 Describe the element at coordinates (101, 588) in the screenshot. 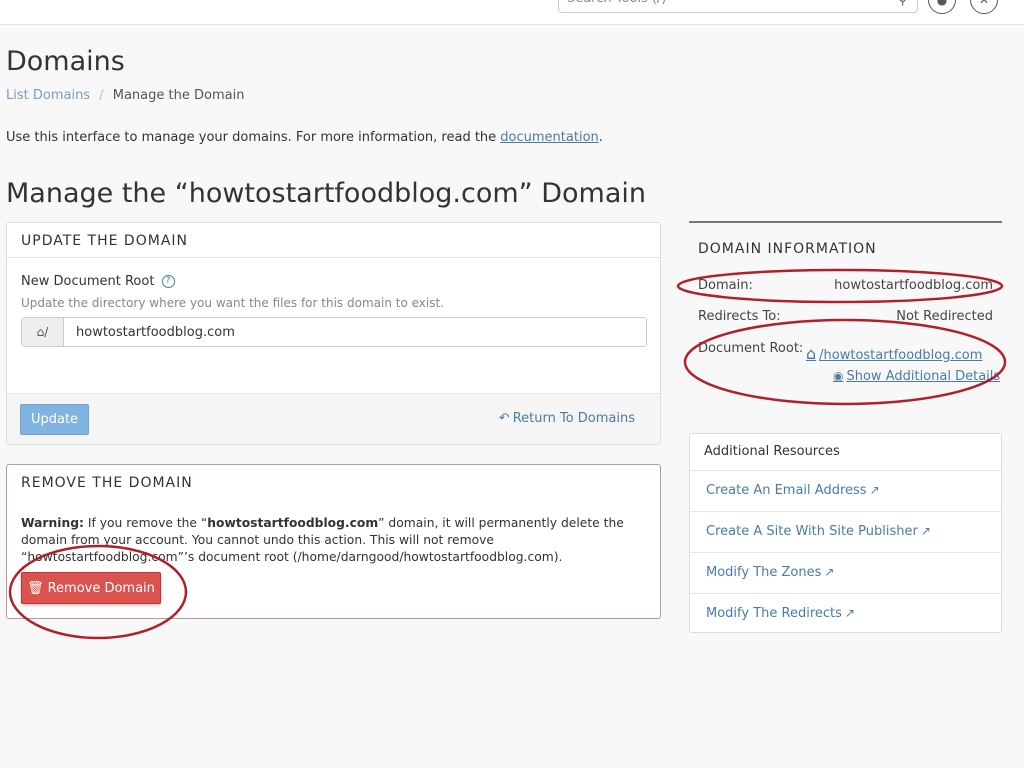

I see `remove-button-label: Remove Domain` at that location.